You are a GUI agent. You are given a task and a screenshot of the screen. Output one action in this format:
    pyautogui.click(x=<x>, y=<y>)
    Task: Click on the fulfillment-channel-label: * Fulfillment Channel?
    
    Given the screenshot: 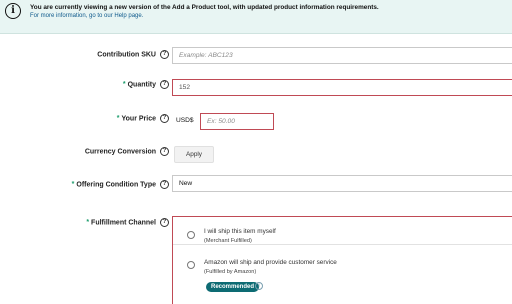 What is the action you would take?
    pyautogui.click(x=127, y=222)
    